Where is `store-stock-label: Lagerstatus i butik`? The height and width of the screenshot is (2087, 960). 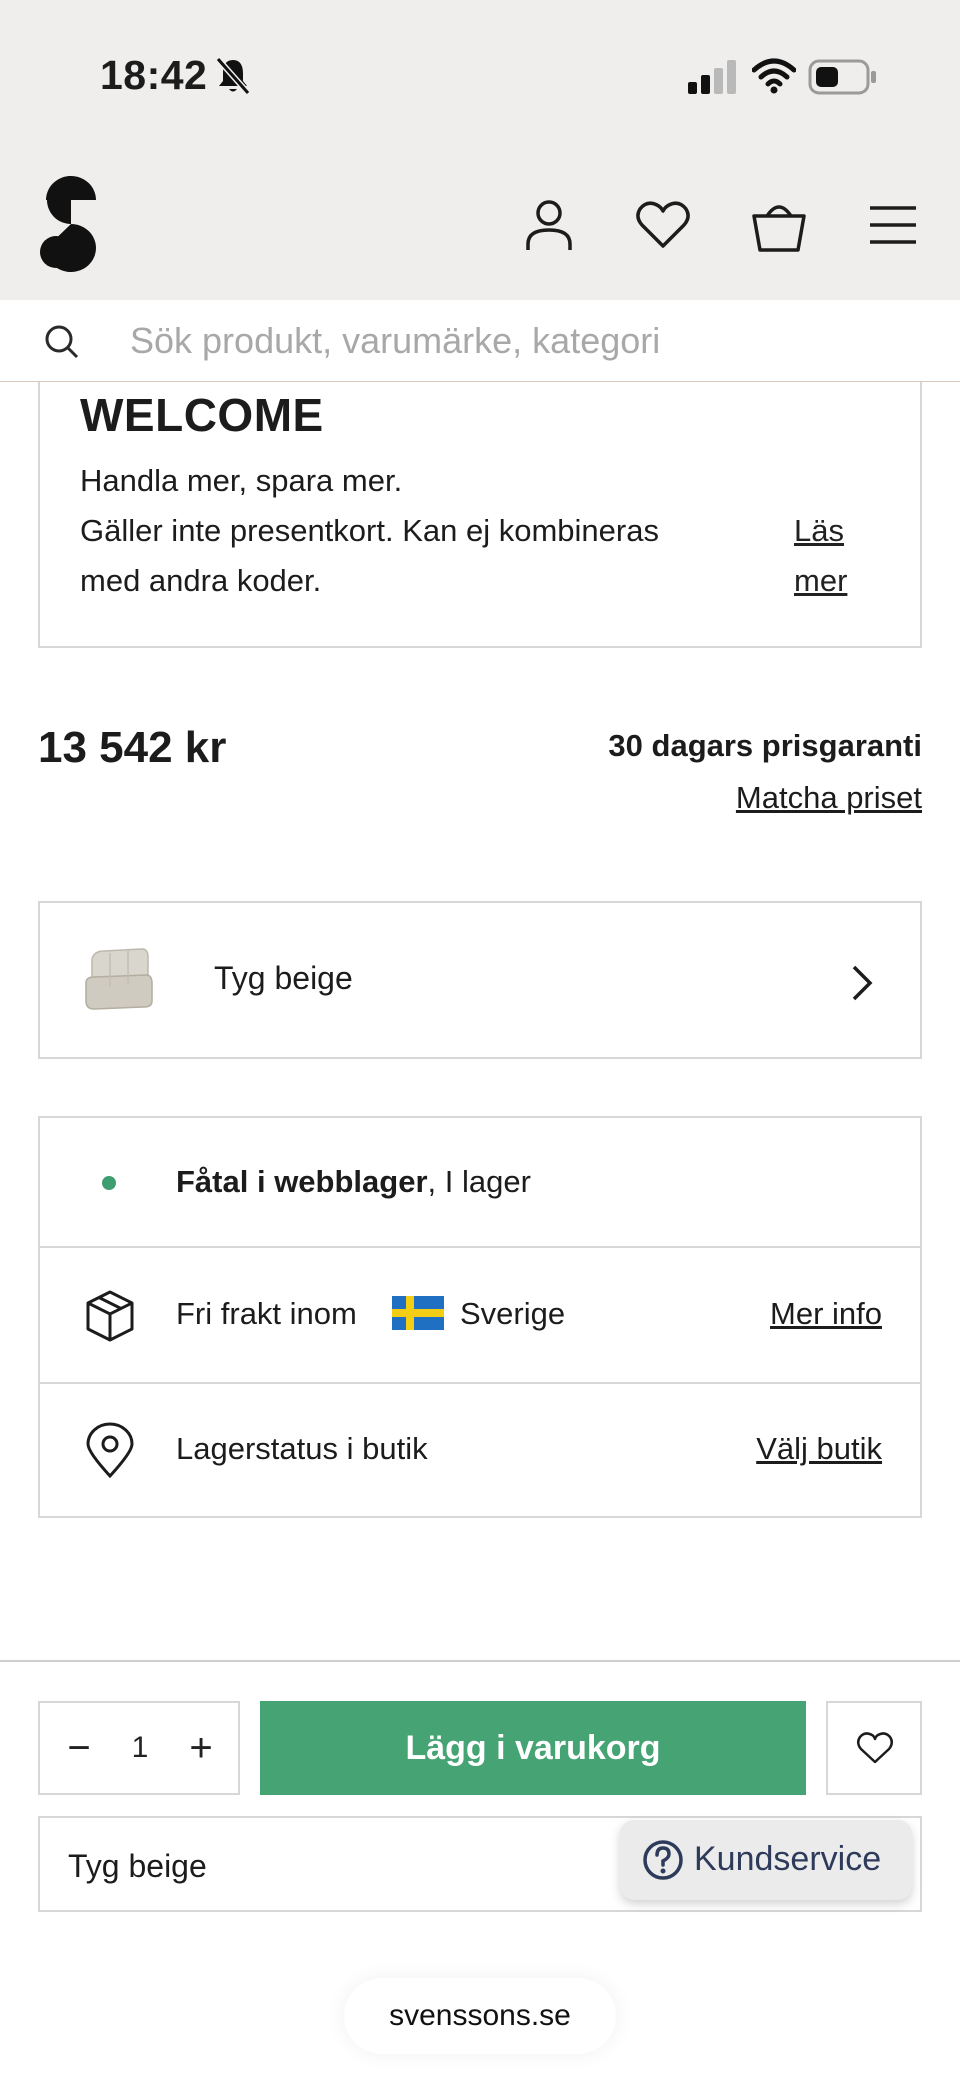 store-stock-label: Lagerstatus i butik is located at coordinates (302, 1448).